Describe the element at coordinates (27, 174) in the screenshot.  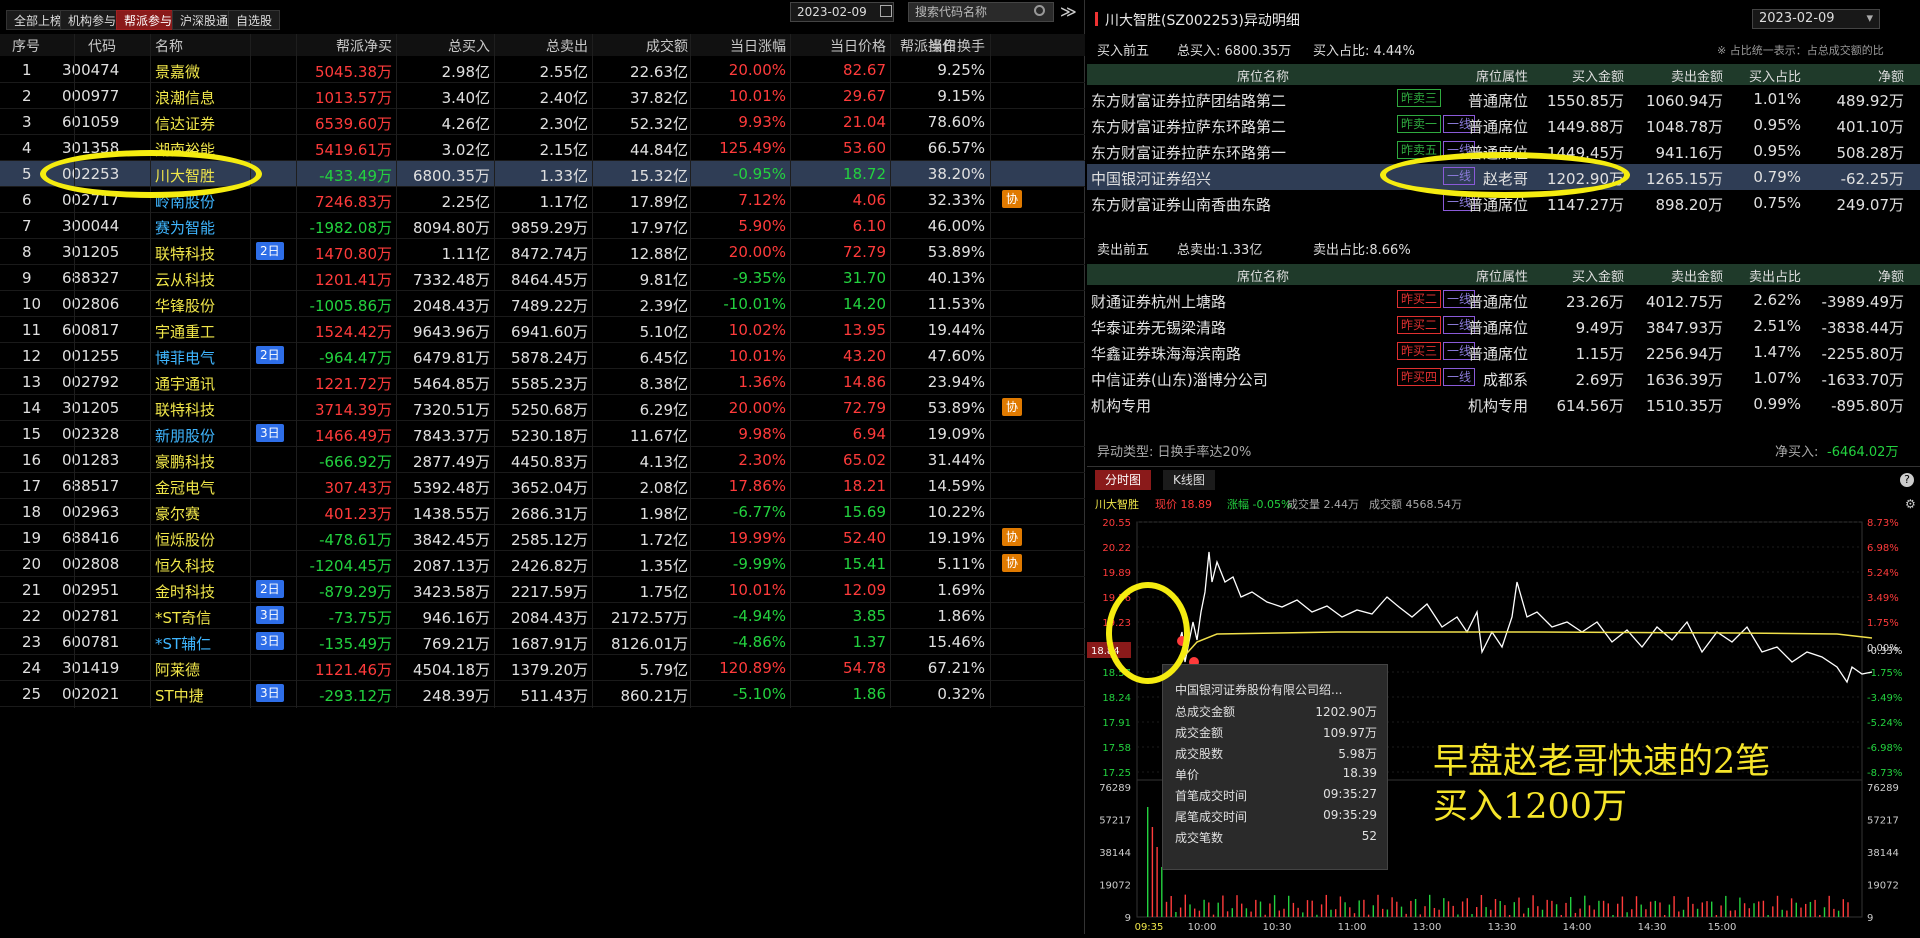
I see `row-number: 5` at that location.